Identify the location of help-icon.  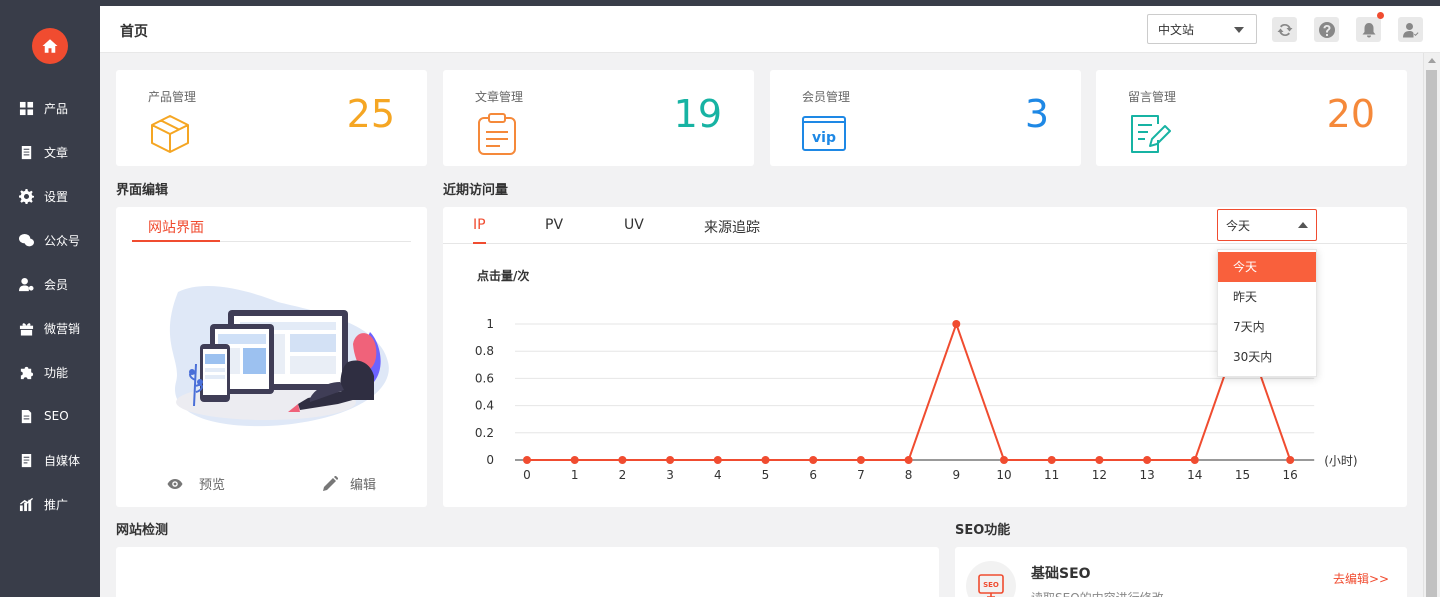
(1326, 29).